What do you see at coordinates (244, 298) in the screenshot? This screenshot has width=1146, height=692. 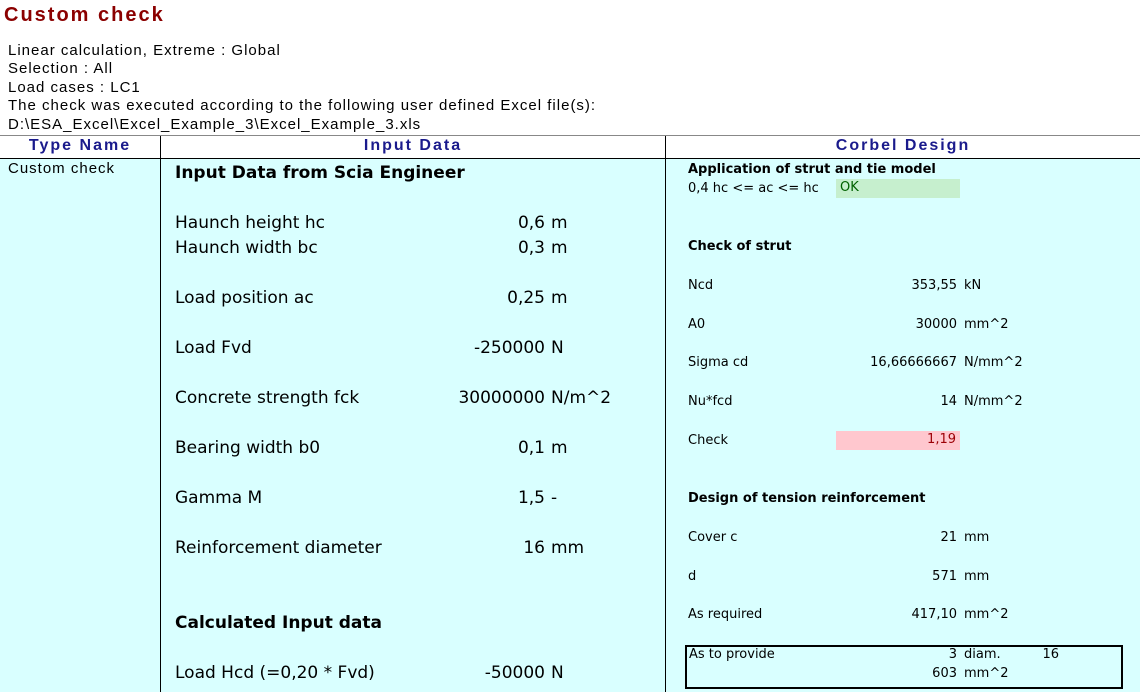 I see `input-label: Load position ac` at bounding box center [244, 298].